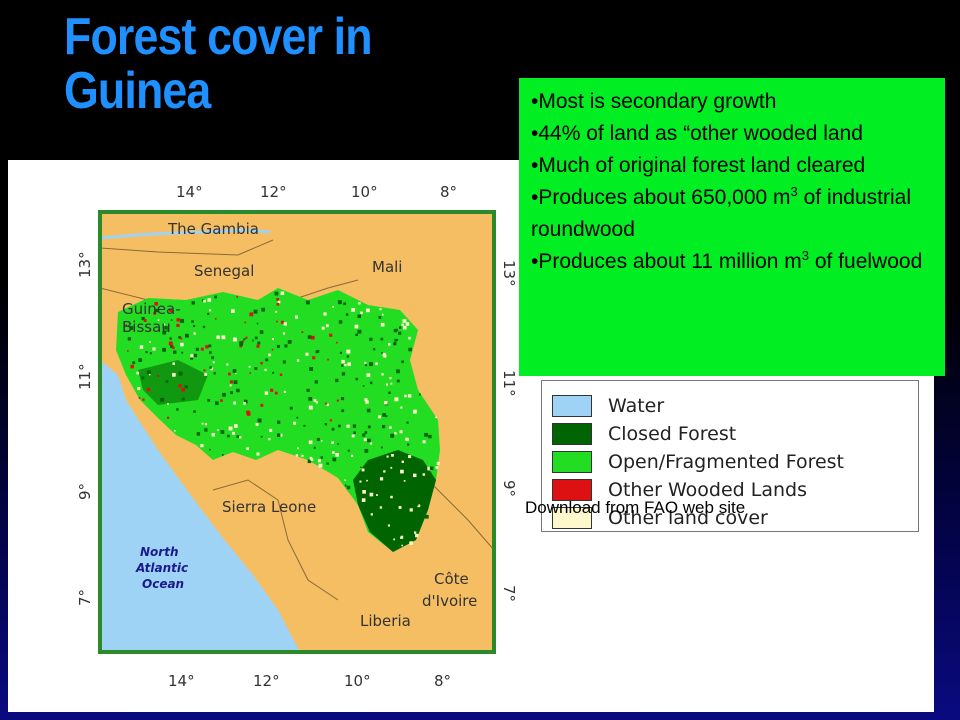 This screenshot has width=960, height=720. What do you see at coordinates (572, 434) in the screenshot?
I see `legend-swatch-closed-forest` at bounding box center [572, 434].